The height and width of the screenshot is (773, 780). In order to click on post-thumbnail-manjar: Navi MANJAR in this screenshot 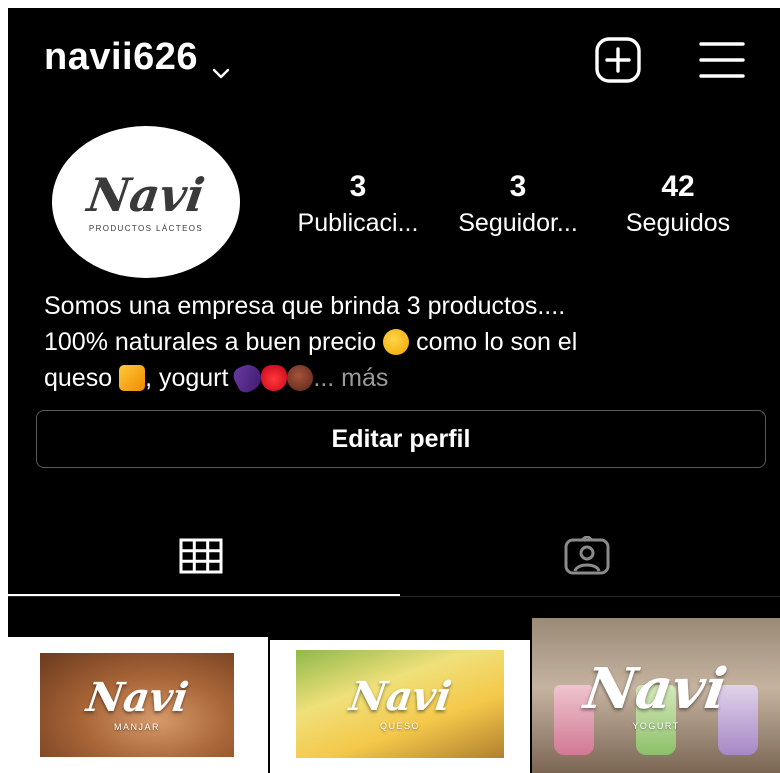, I will do `click(138, 705)`.